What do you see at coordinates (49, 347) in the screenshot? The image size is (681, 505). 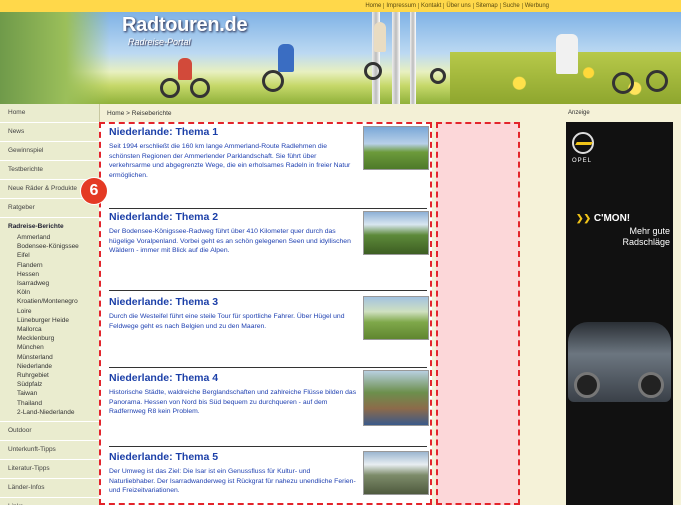 I see `sidebar-item-münchen: München` at bounding box center [49, 347].